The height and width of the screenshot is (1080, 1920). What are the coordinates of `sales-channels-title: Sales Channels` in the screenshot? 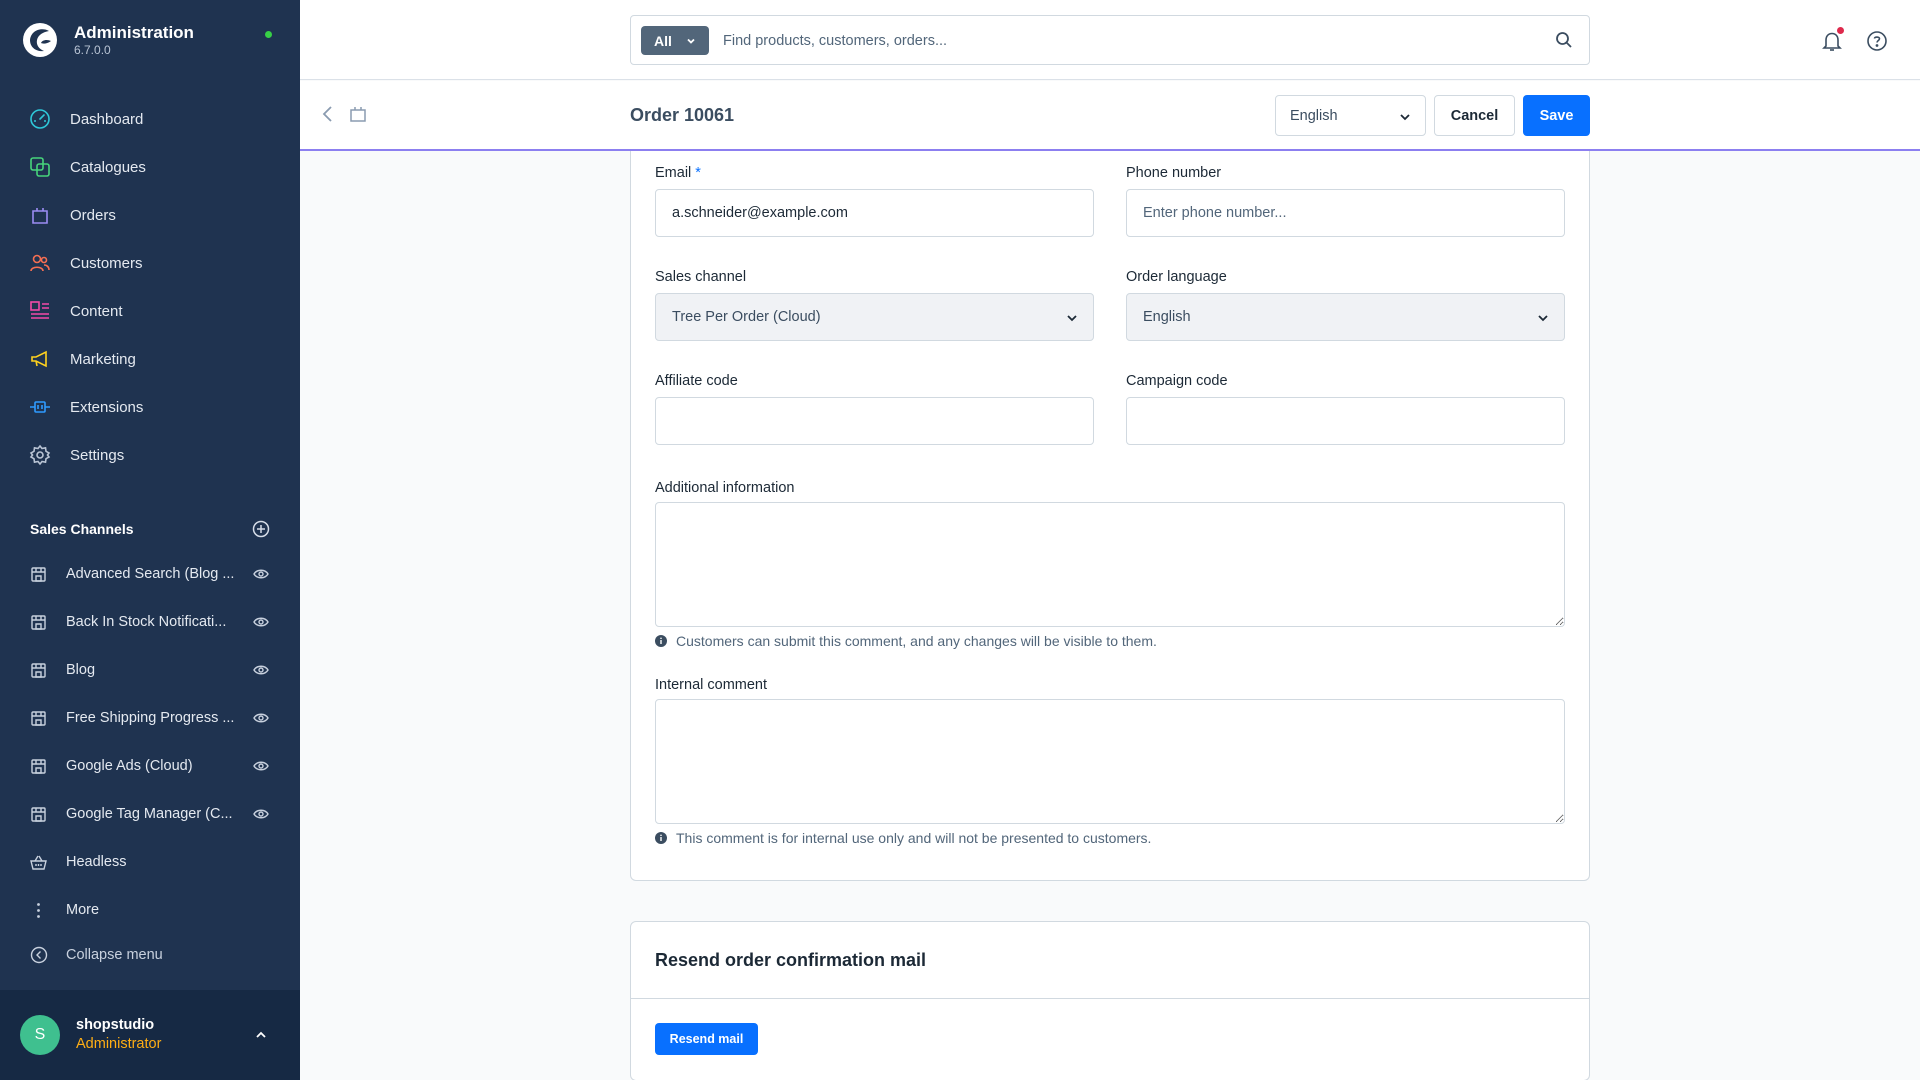 It's located at (82, 529).